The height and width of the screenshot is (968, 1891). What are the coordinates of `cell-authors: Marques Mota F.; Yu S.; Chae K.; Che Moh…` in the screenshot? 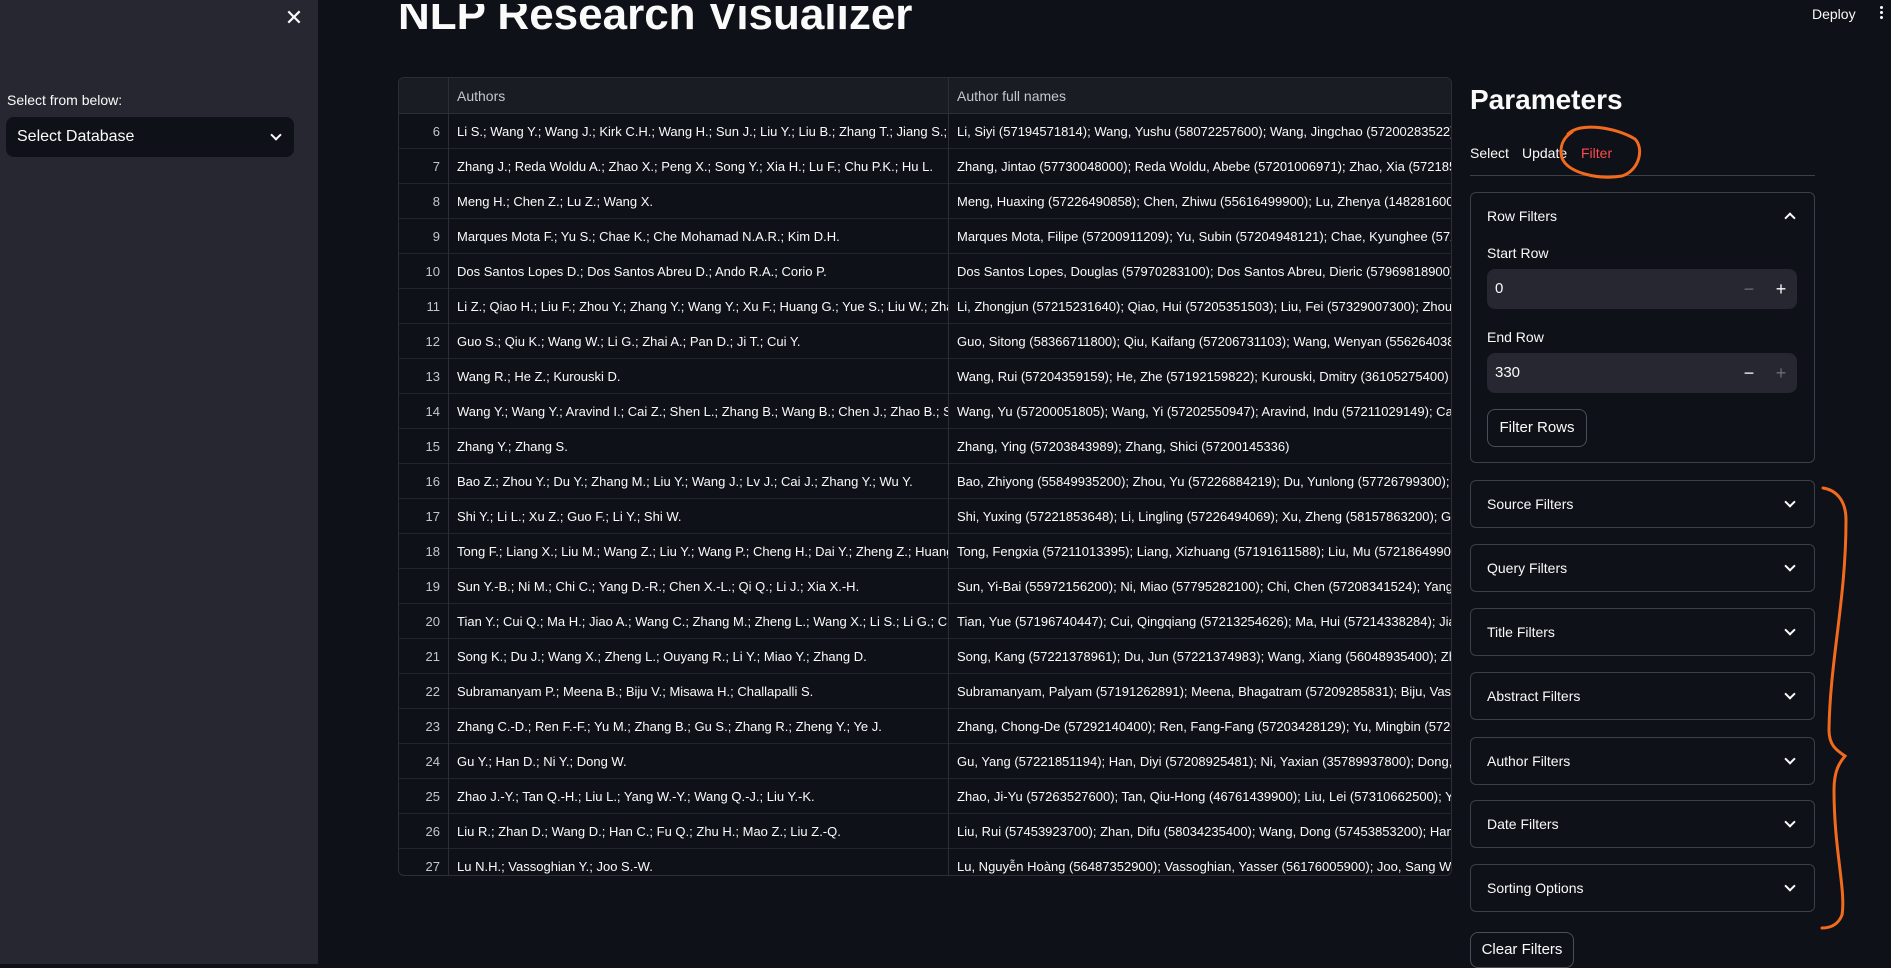 It's located at (699, 236).